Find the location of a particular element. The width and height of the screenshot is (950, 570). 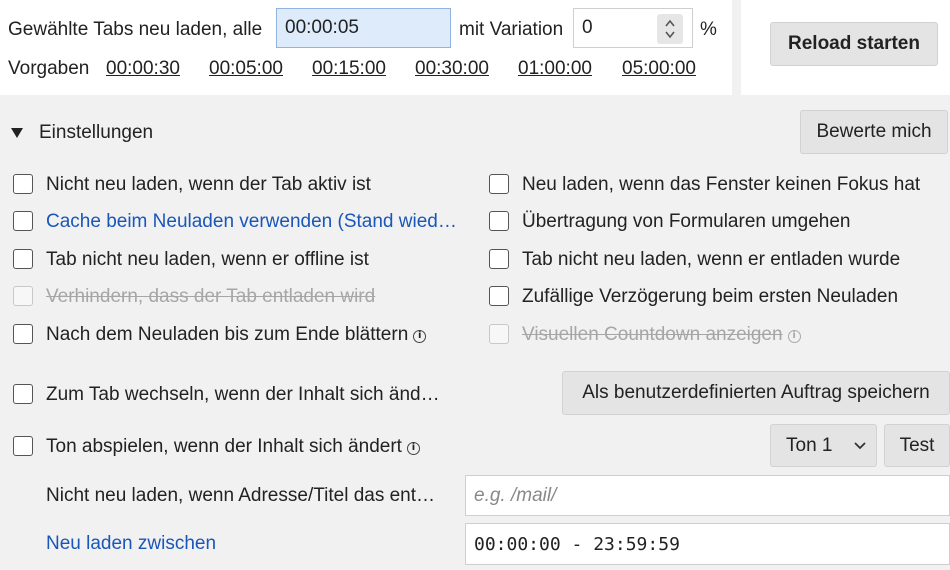

reload-start-button: Reload starten is located at coordinates (854, 44).